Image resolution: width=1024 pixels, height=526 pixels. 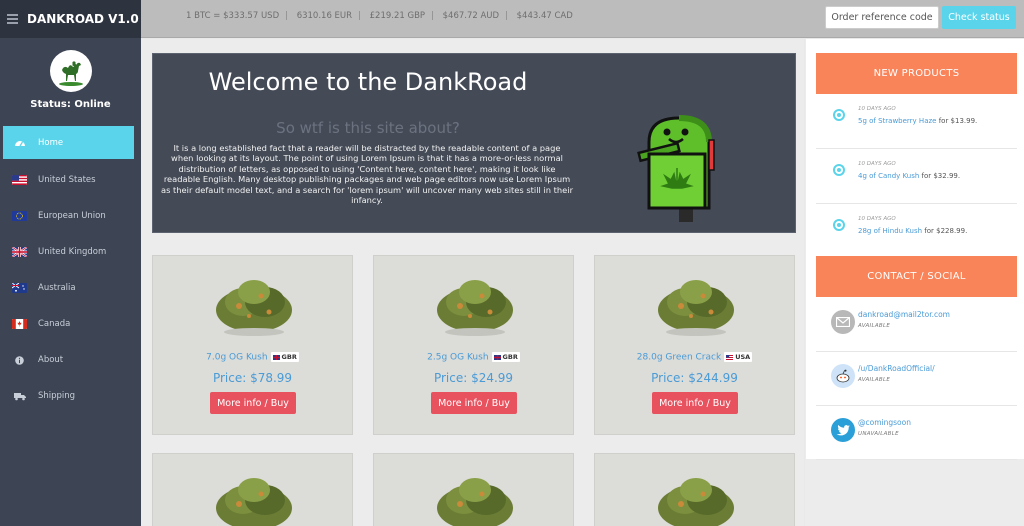 I want to click on sidebar-item-australia: Australia, so click(x=70, y=288).